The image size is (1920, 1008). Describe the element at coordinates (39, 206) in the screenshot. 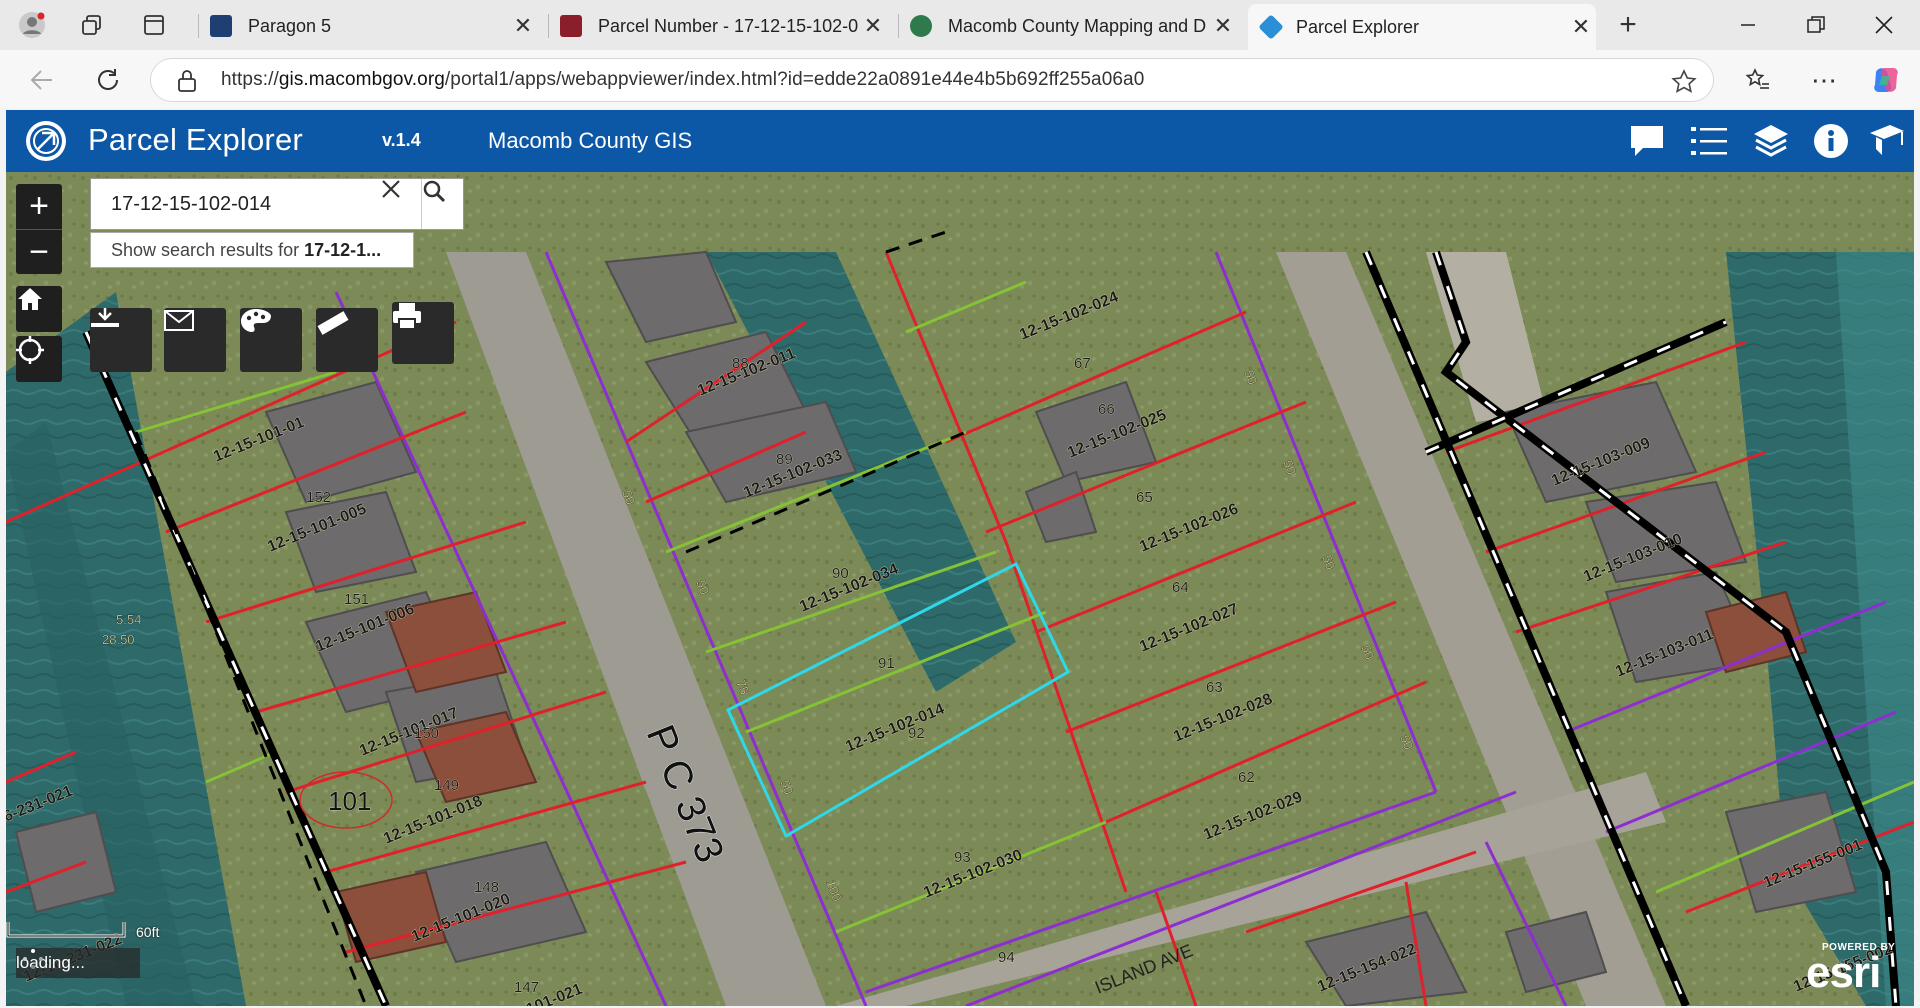

I see `zoom-in-button: +` at that location.